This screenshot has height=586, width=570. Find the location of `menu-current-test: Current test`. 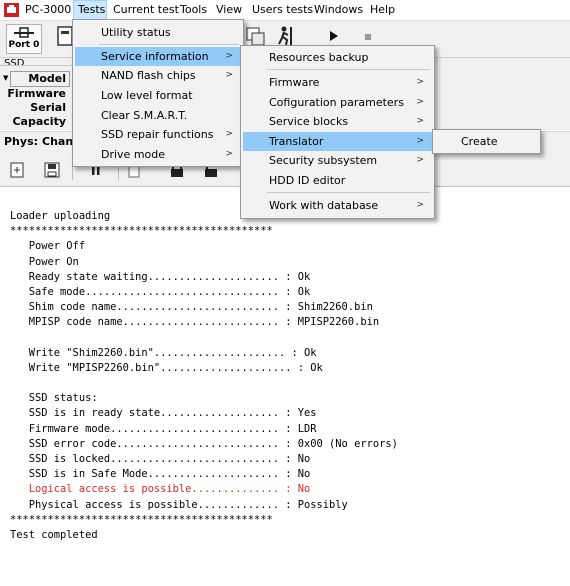

menu-current-test: Current test is located at coordinates (146, 10).